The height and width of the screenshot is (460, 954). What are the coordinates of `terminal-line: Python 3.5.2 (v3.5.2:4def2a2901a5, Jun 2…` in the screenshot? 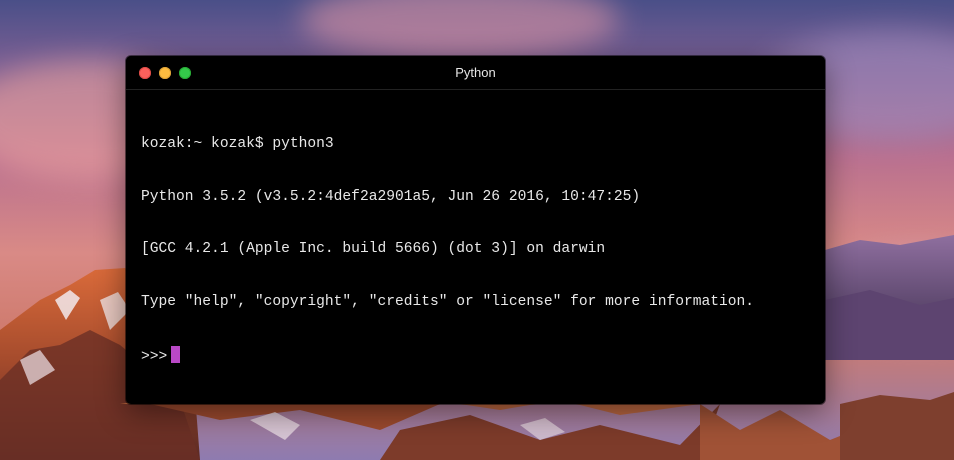 It's located at (391, 196).